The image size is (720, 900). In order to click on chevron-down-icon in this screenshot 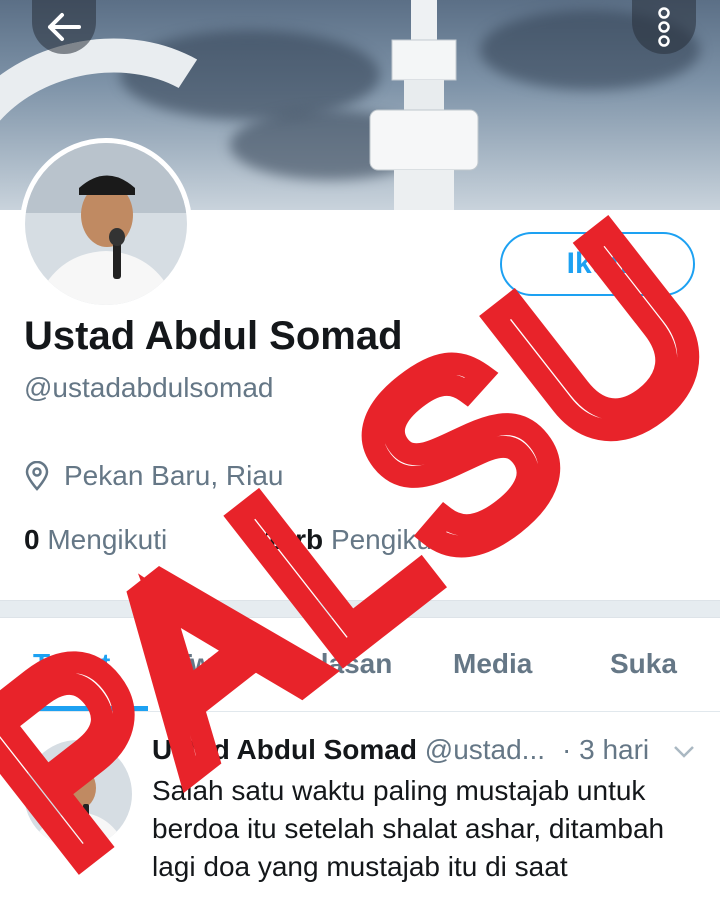, I will do `click(684, 752)`.